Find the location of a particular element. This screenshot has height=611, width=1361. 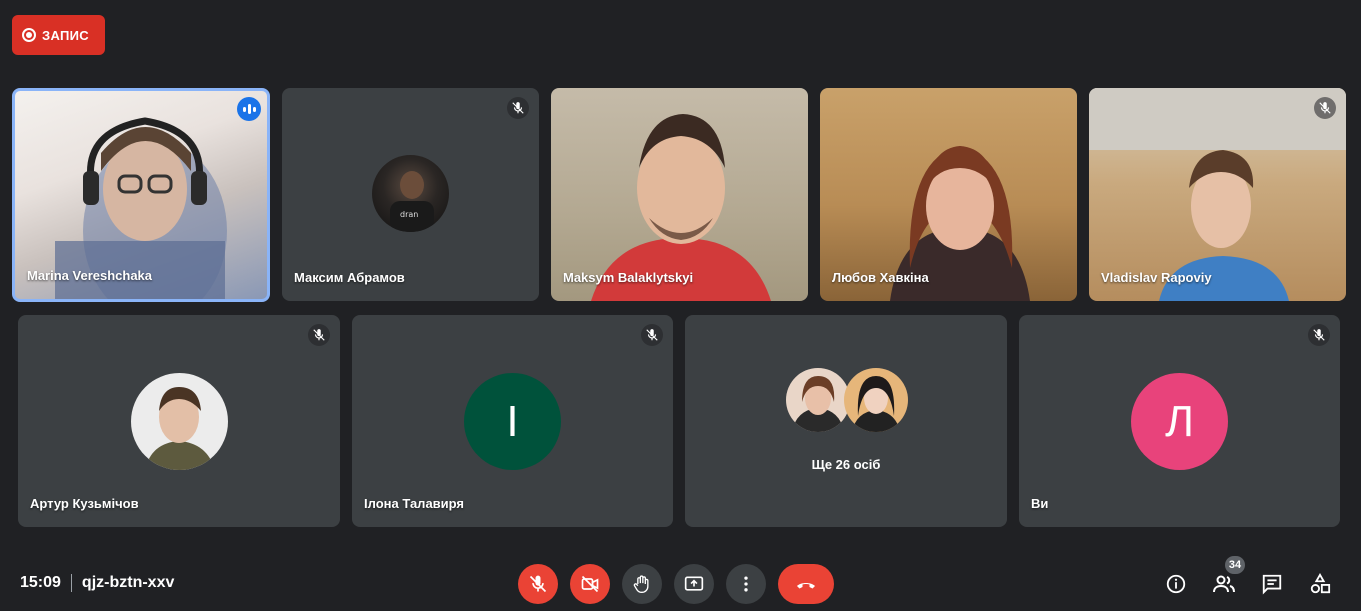

participant-name: Vladislav Rapoviy is located at coordinates (1156, 277).